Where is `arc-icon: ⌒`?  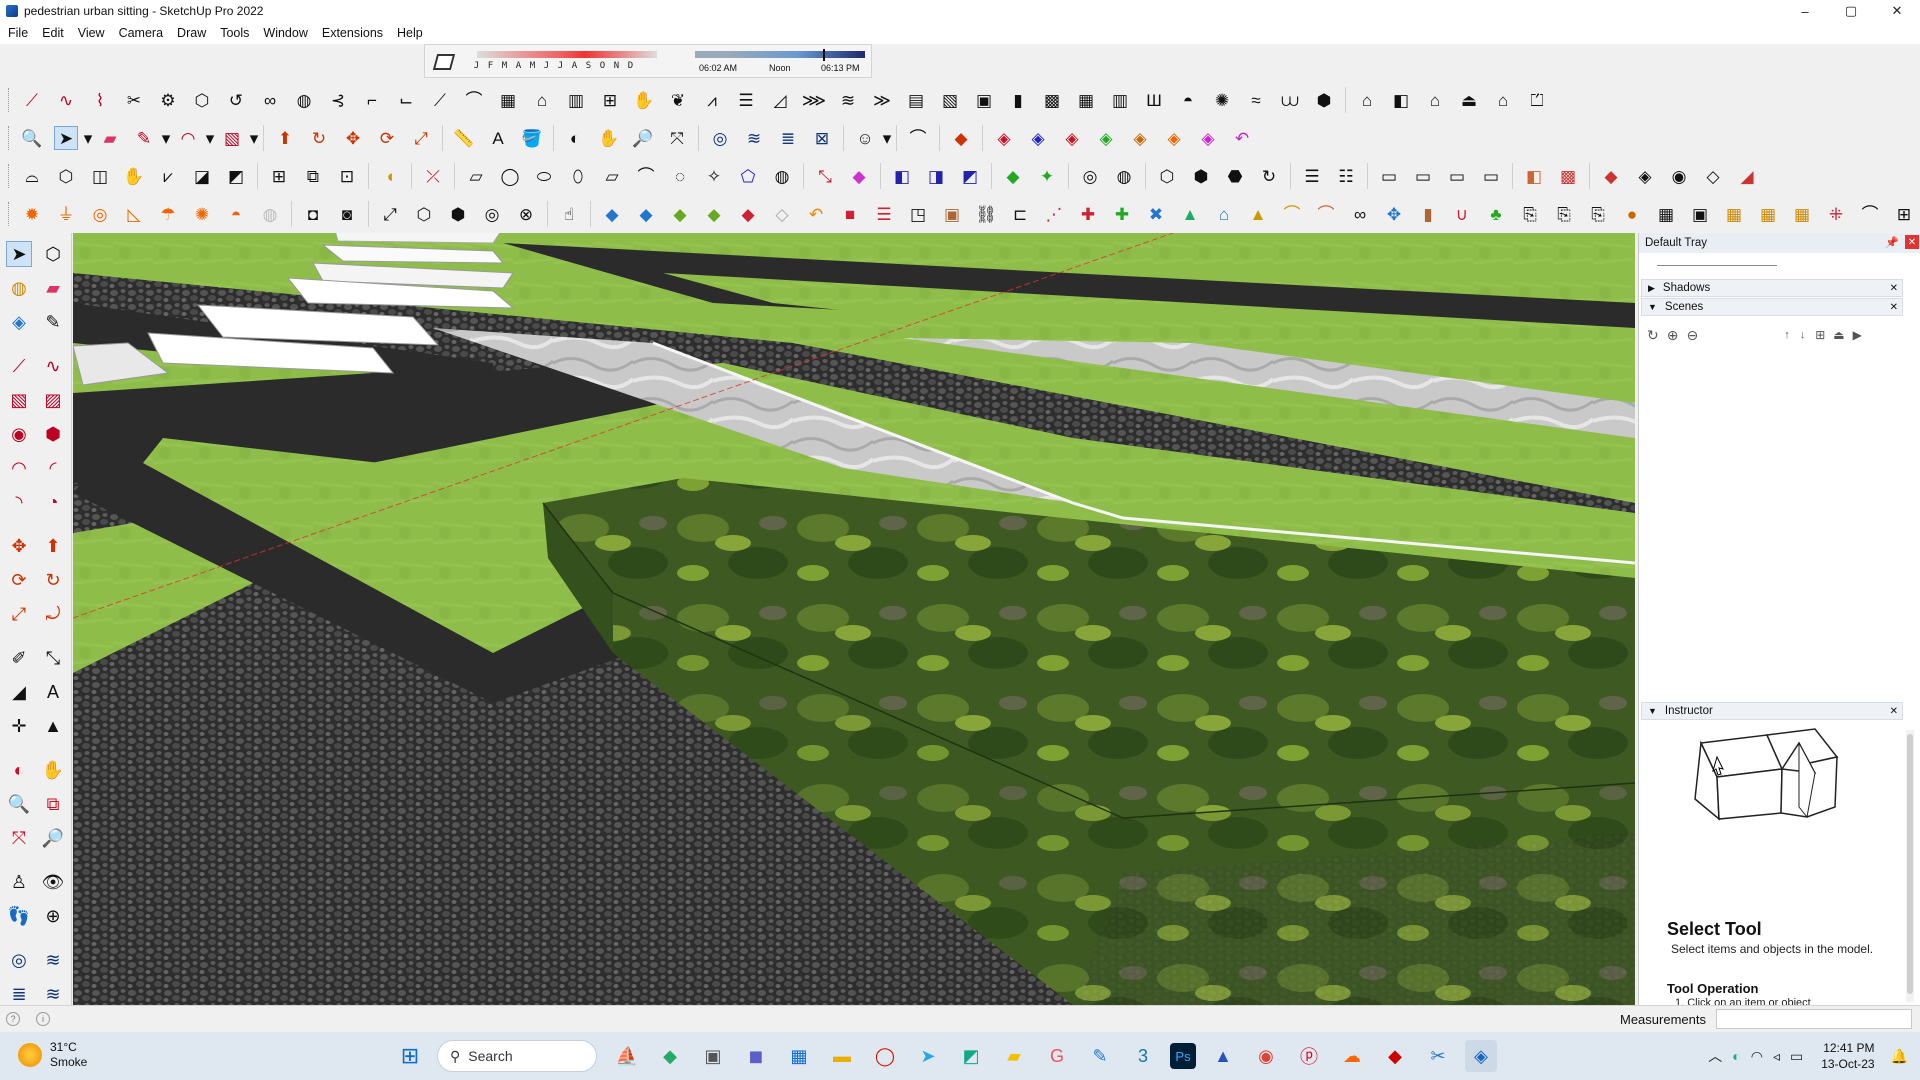 arc-icon: ⌒ is located at coordinates (474, 100).